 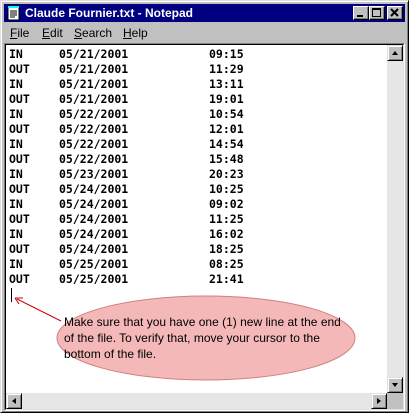 What do you see at coordinates (226, 144) in the screenshot?
I see `line-time: 14:54` at bounding box center [226, 144].